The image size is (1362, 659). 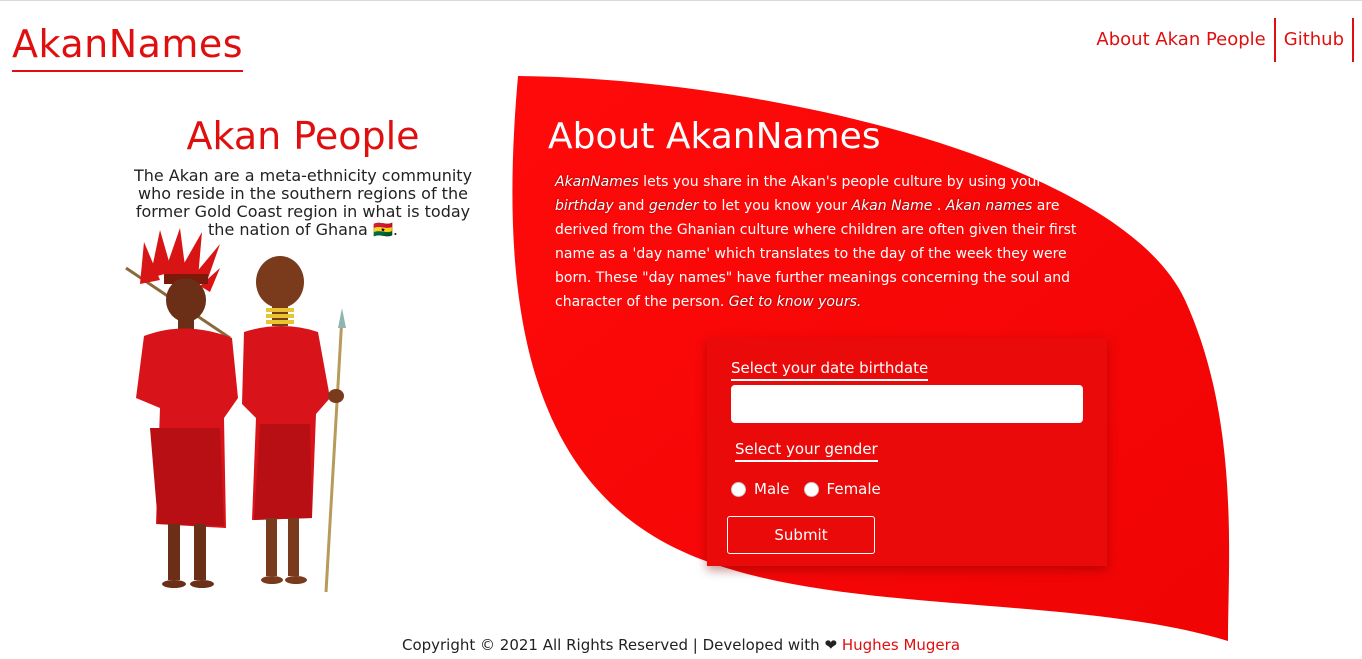 What do you see at coordinates (772, 489) in the screenshot?
I see `gender-male-label: Male` at bounding box center [772, 489].